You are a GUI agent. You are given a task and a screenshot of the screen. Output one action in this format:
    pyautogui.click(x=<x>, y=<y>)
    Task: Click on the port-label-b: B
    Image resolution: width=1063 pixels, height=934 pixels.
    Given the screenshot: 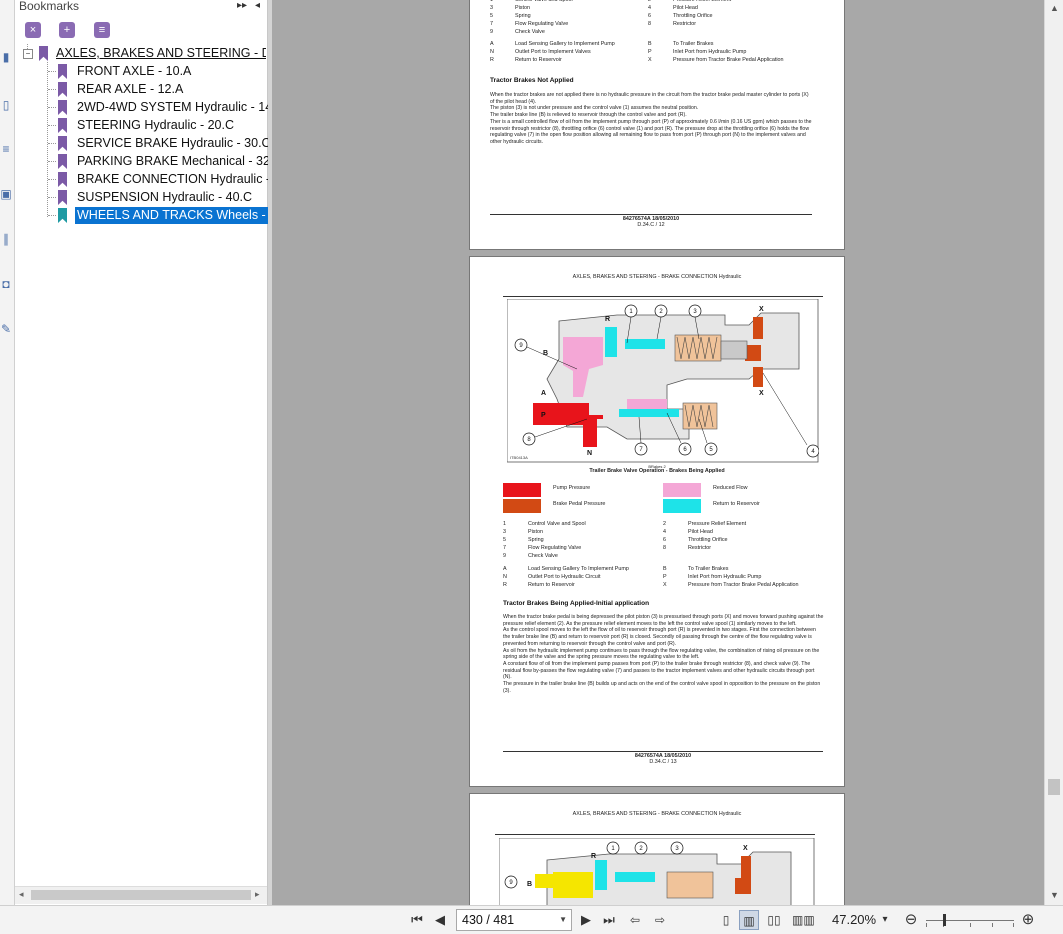 What is the action you would take?
    pyautogui.click(x=529, y=884)
    